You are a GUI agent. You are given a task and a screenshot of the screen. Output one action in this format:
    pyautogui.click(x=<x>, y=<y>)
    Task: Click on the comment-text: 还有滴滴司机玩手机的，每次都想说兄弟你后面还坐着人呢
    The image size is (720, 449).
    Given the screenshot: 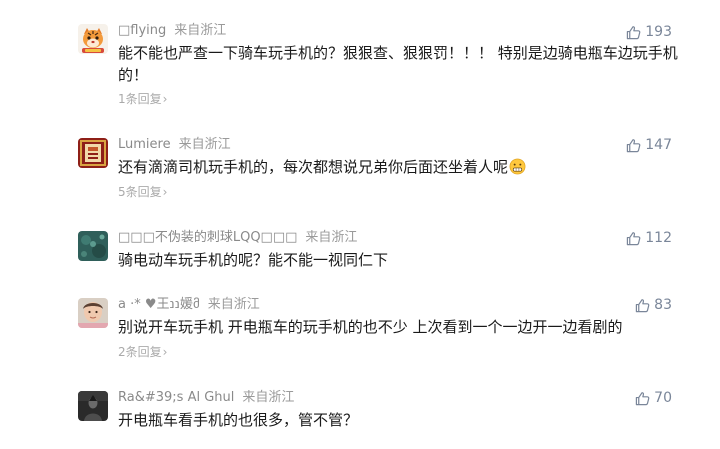 What is the action you would take?
    pyautogui.click(x=398, y=167)
    